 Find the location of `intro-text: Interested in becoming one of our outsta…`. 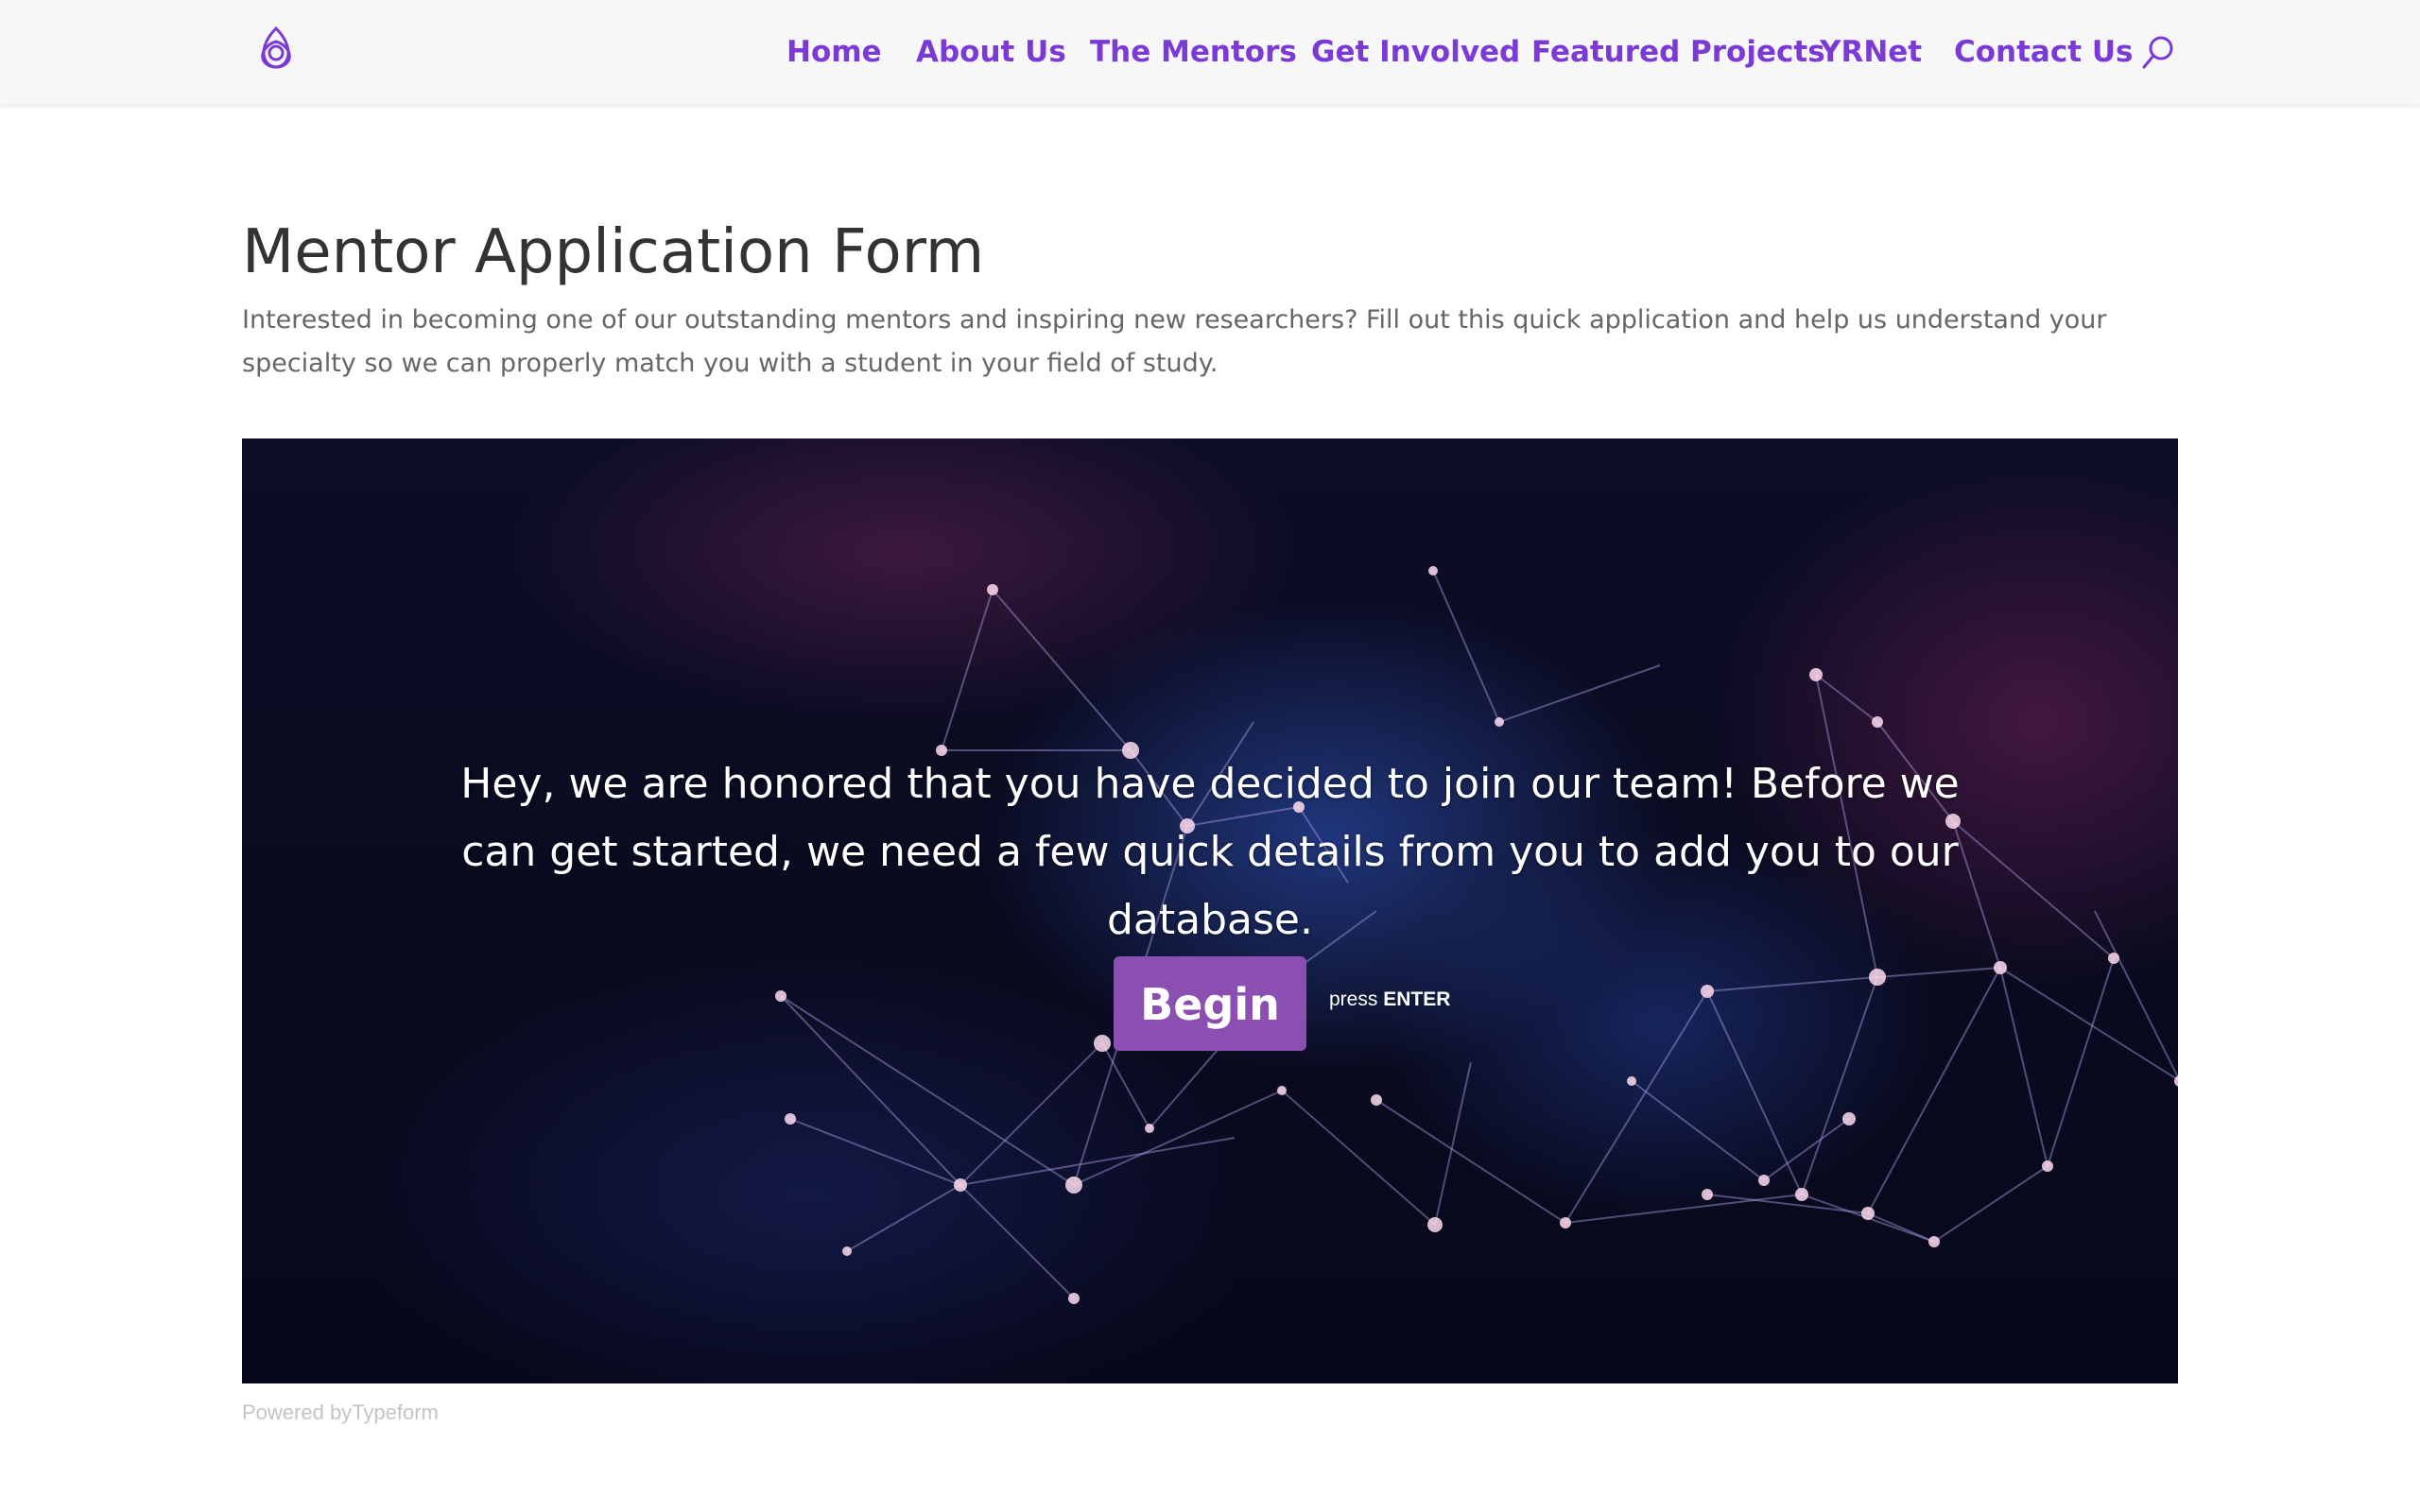

intro-text: Interested in becoming one of our outsta… is located at coordinates (1174, 341).